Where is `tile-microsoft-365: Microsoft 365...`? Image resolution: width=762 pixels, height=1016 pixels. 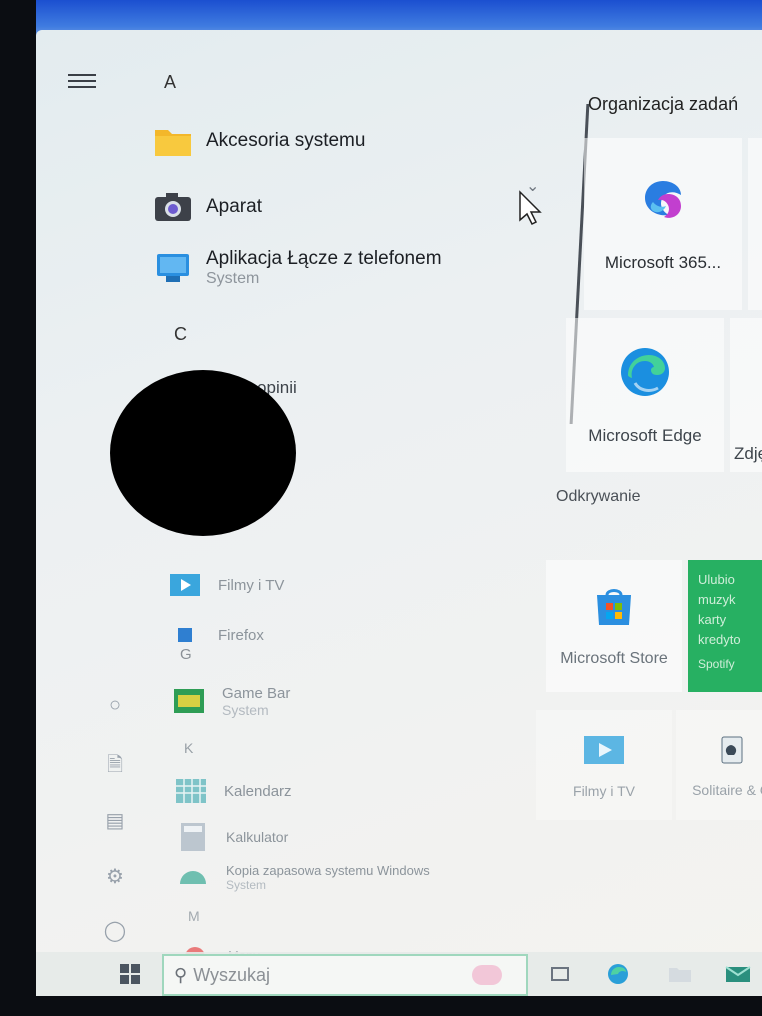 tile-microsoft-365: Microsoft 365... is located at coordinates (663, 224).